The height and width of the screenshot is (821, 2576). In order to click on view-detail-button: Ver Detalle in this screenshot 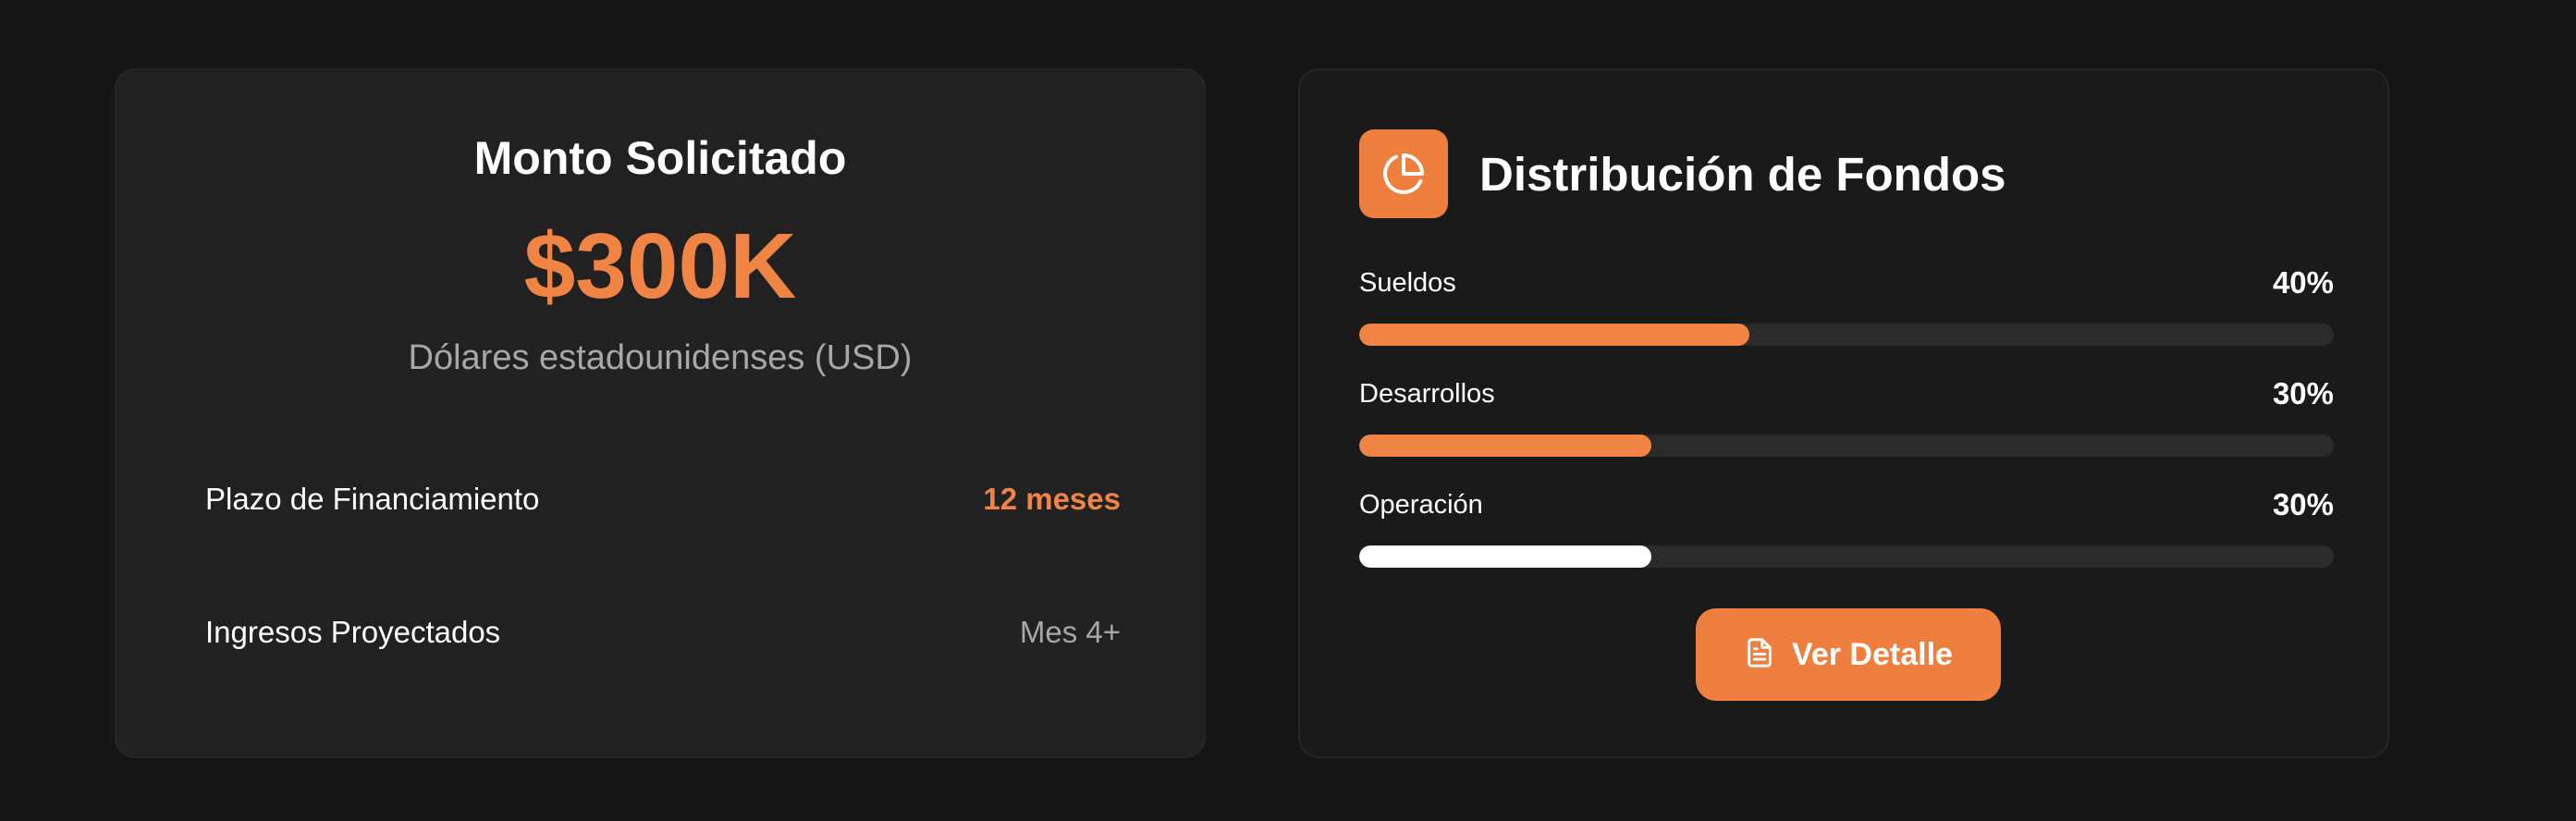, I will do `click(1848, 654)`.